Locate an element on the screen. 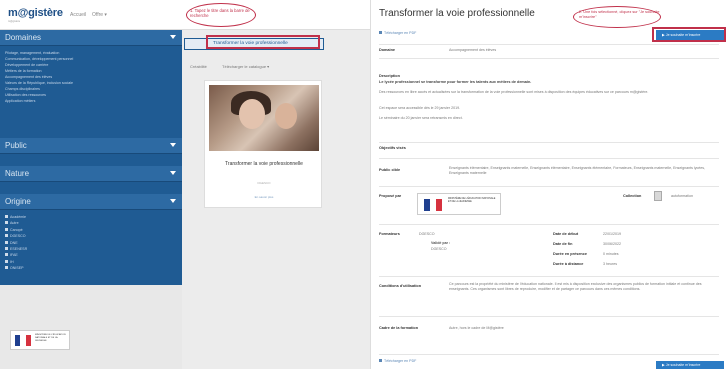  origine-item-label: IFAE is located at coordinates (14, 255).